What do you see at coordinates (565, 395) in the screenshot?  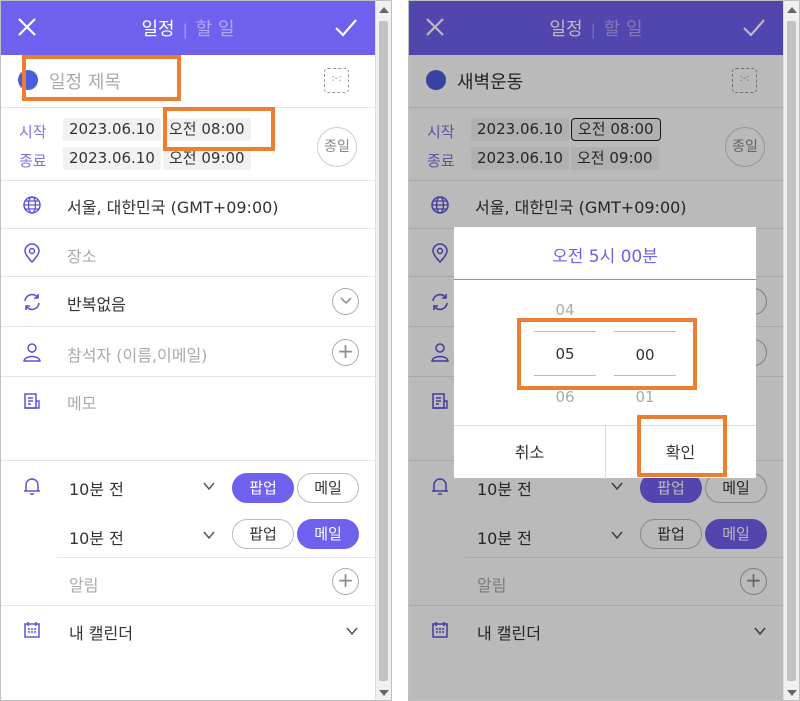 I see `hour-next: 06` at bounding box center [565, 395].